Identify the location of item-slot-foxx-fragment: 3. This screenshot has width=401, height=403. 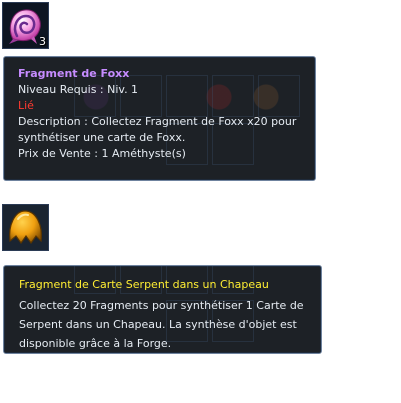
(25, 25).